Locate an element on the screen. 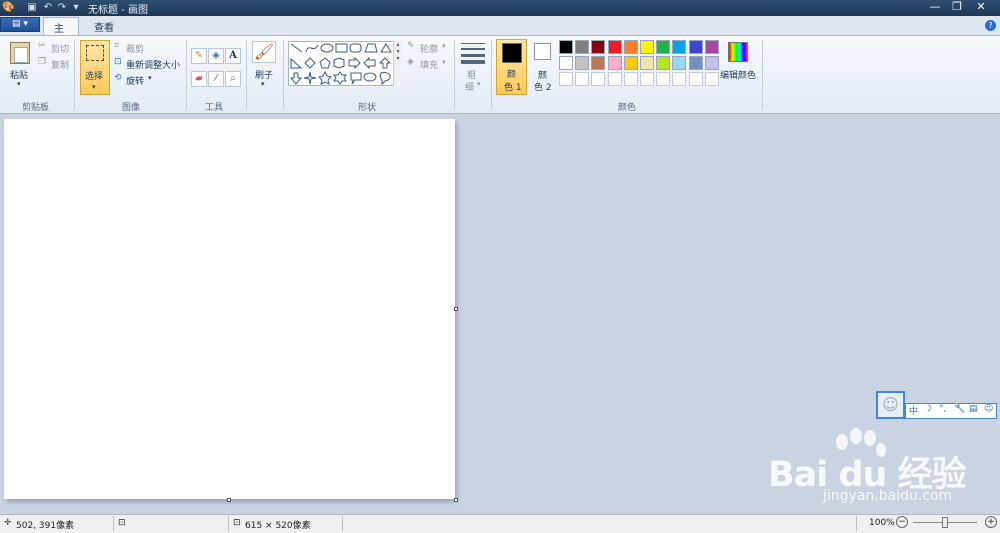 The width and height of the screenshot is (1000, 533). color-picker-icon: ⁄ is located at coordinates (216, 79).